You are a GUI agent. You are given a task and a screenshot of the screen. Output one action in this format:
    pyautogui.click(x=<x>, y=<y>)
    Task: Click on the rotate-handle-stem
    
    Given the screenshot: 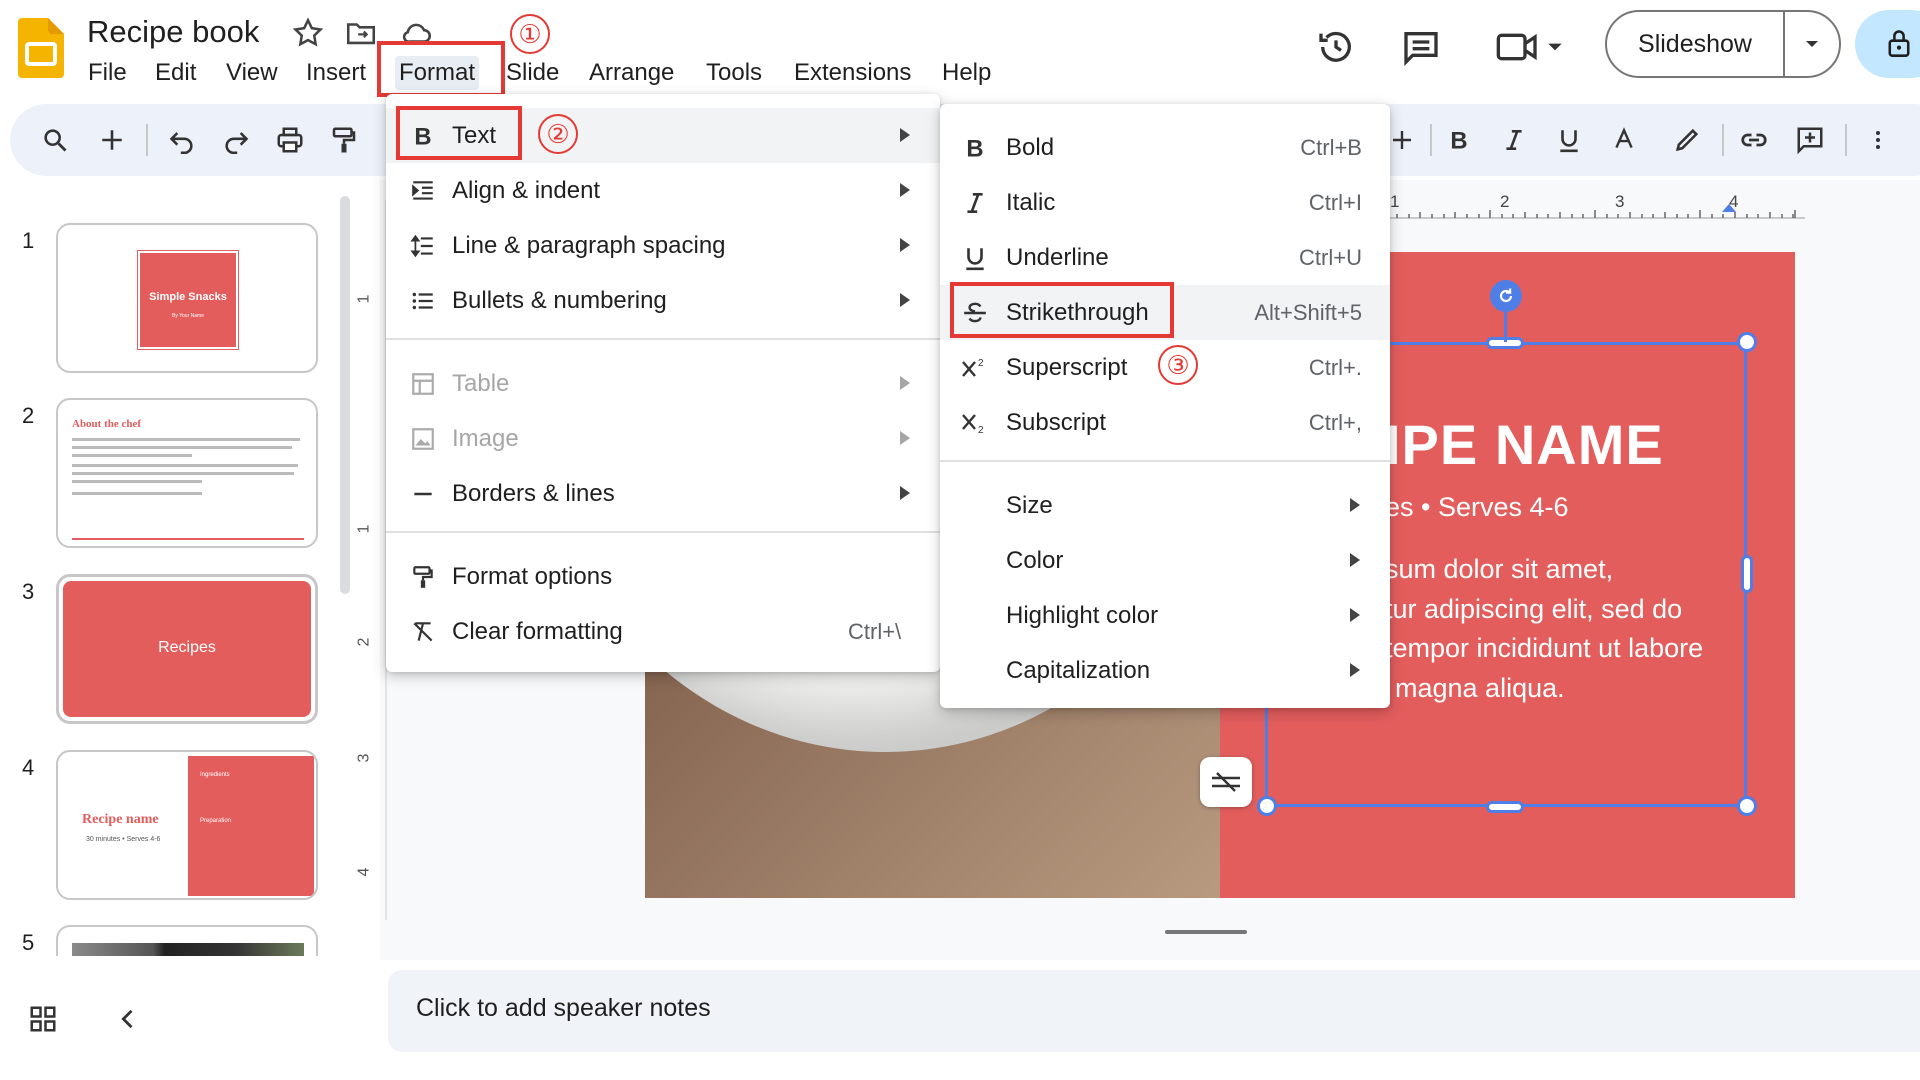 What is the action you would take?
    pyautogui.click(x=1505, y=327)
    